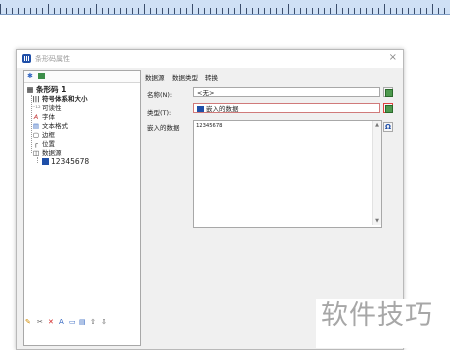 This screenshot has width=450, height=350. What do you see at coordinates (36, 153) in the screenshot?
I see `datasource-icon: ◫` at bounding box center [36, 153].